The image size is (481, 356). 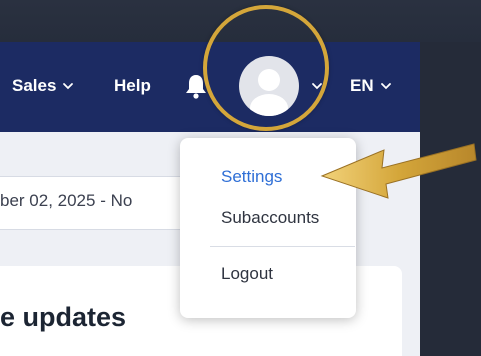 I want to click on dropdown-item-settings: Settings, so click(x=251, y=177).